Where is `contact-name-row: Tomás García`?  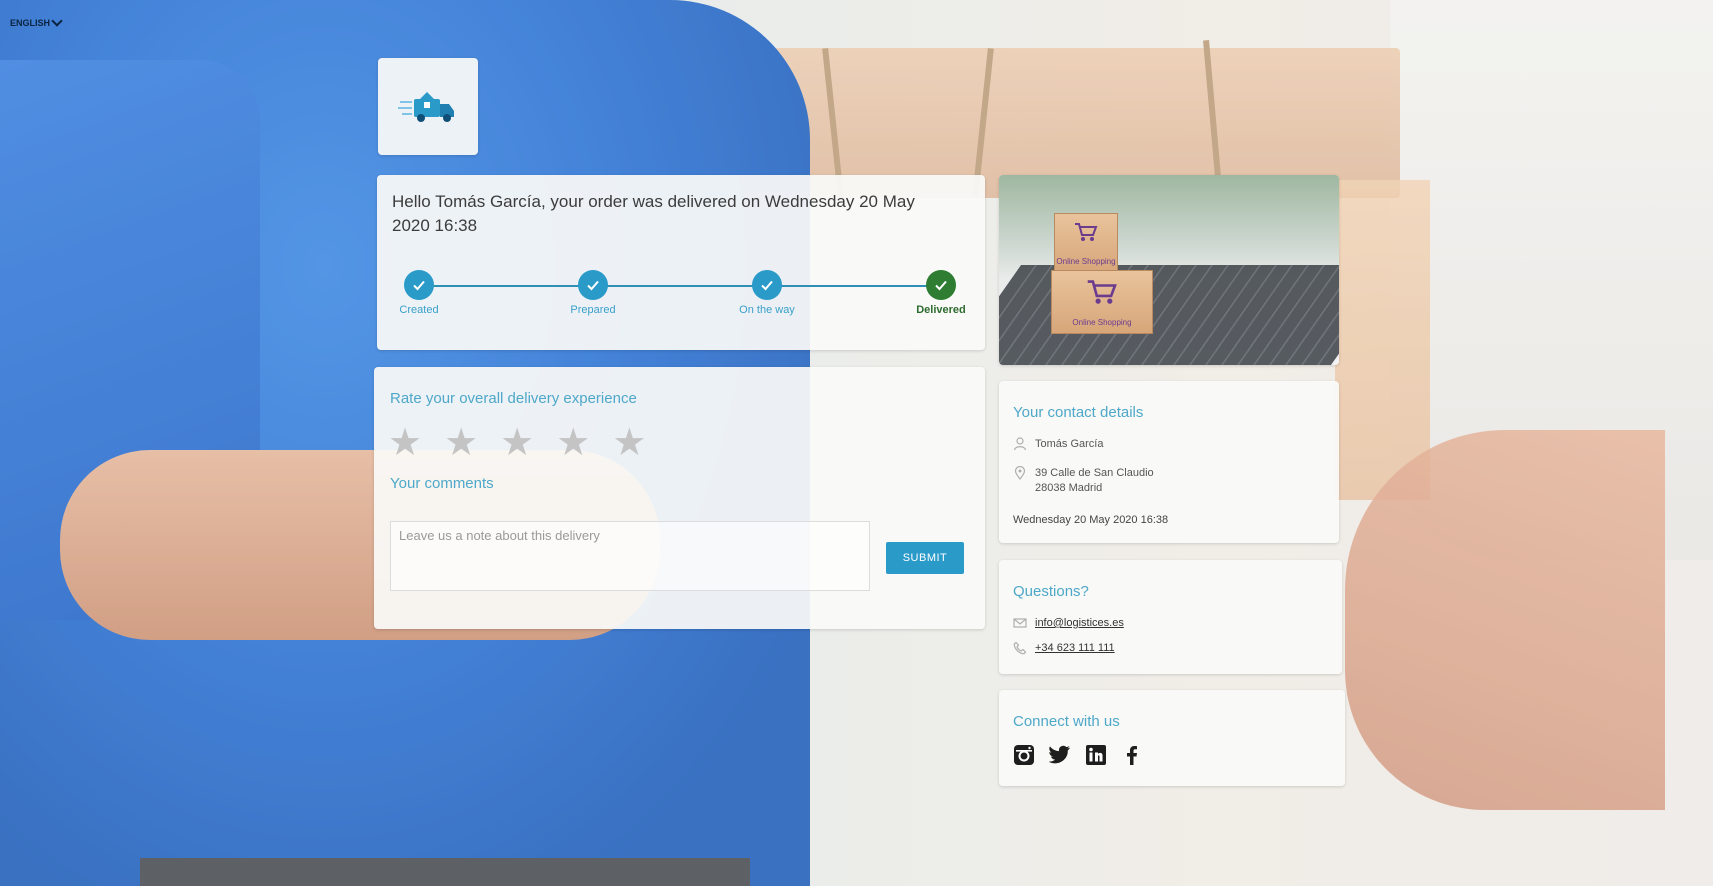
contact-name-row: Tomás García is located at coordinates (1058, 444).